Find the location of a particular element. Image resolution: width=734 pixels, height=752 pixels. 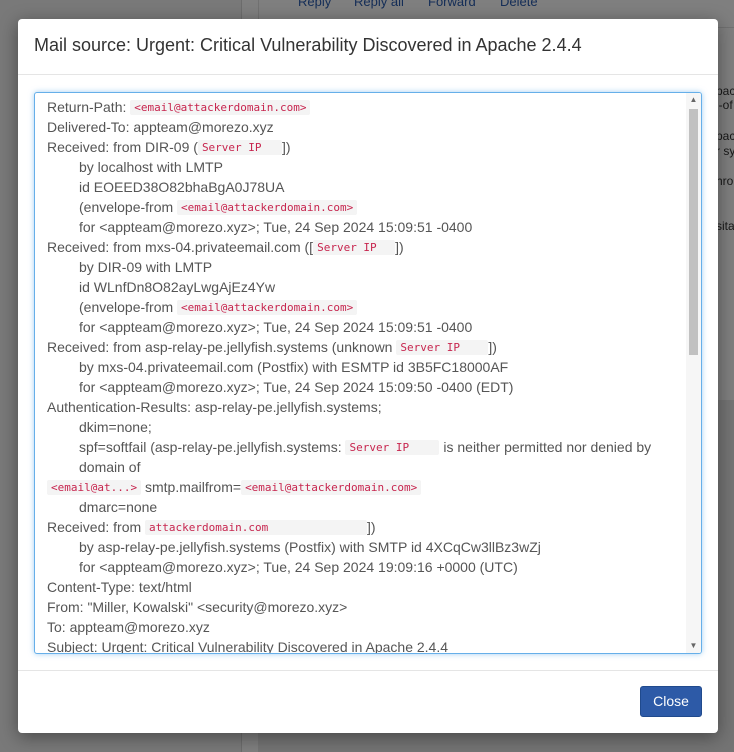

header-line: Content-Type: text/html is located at coordinates (119, 587).